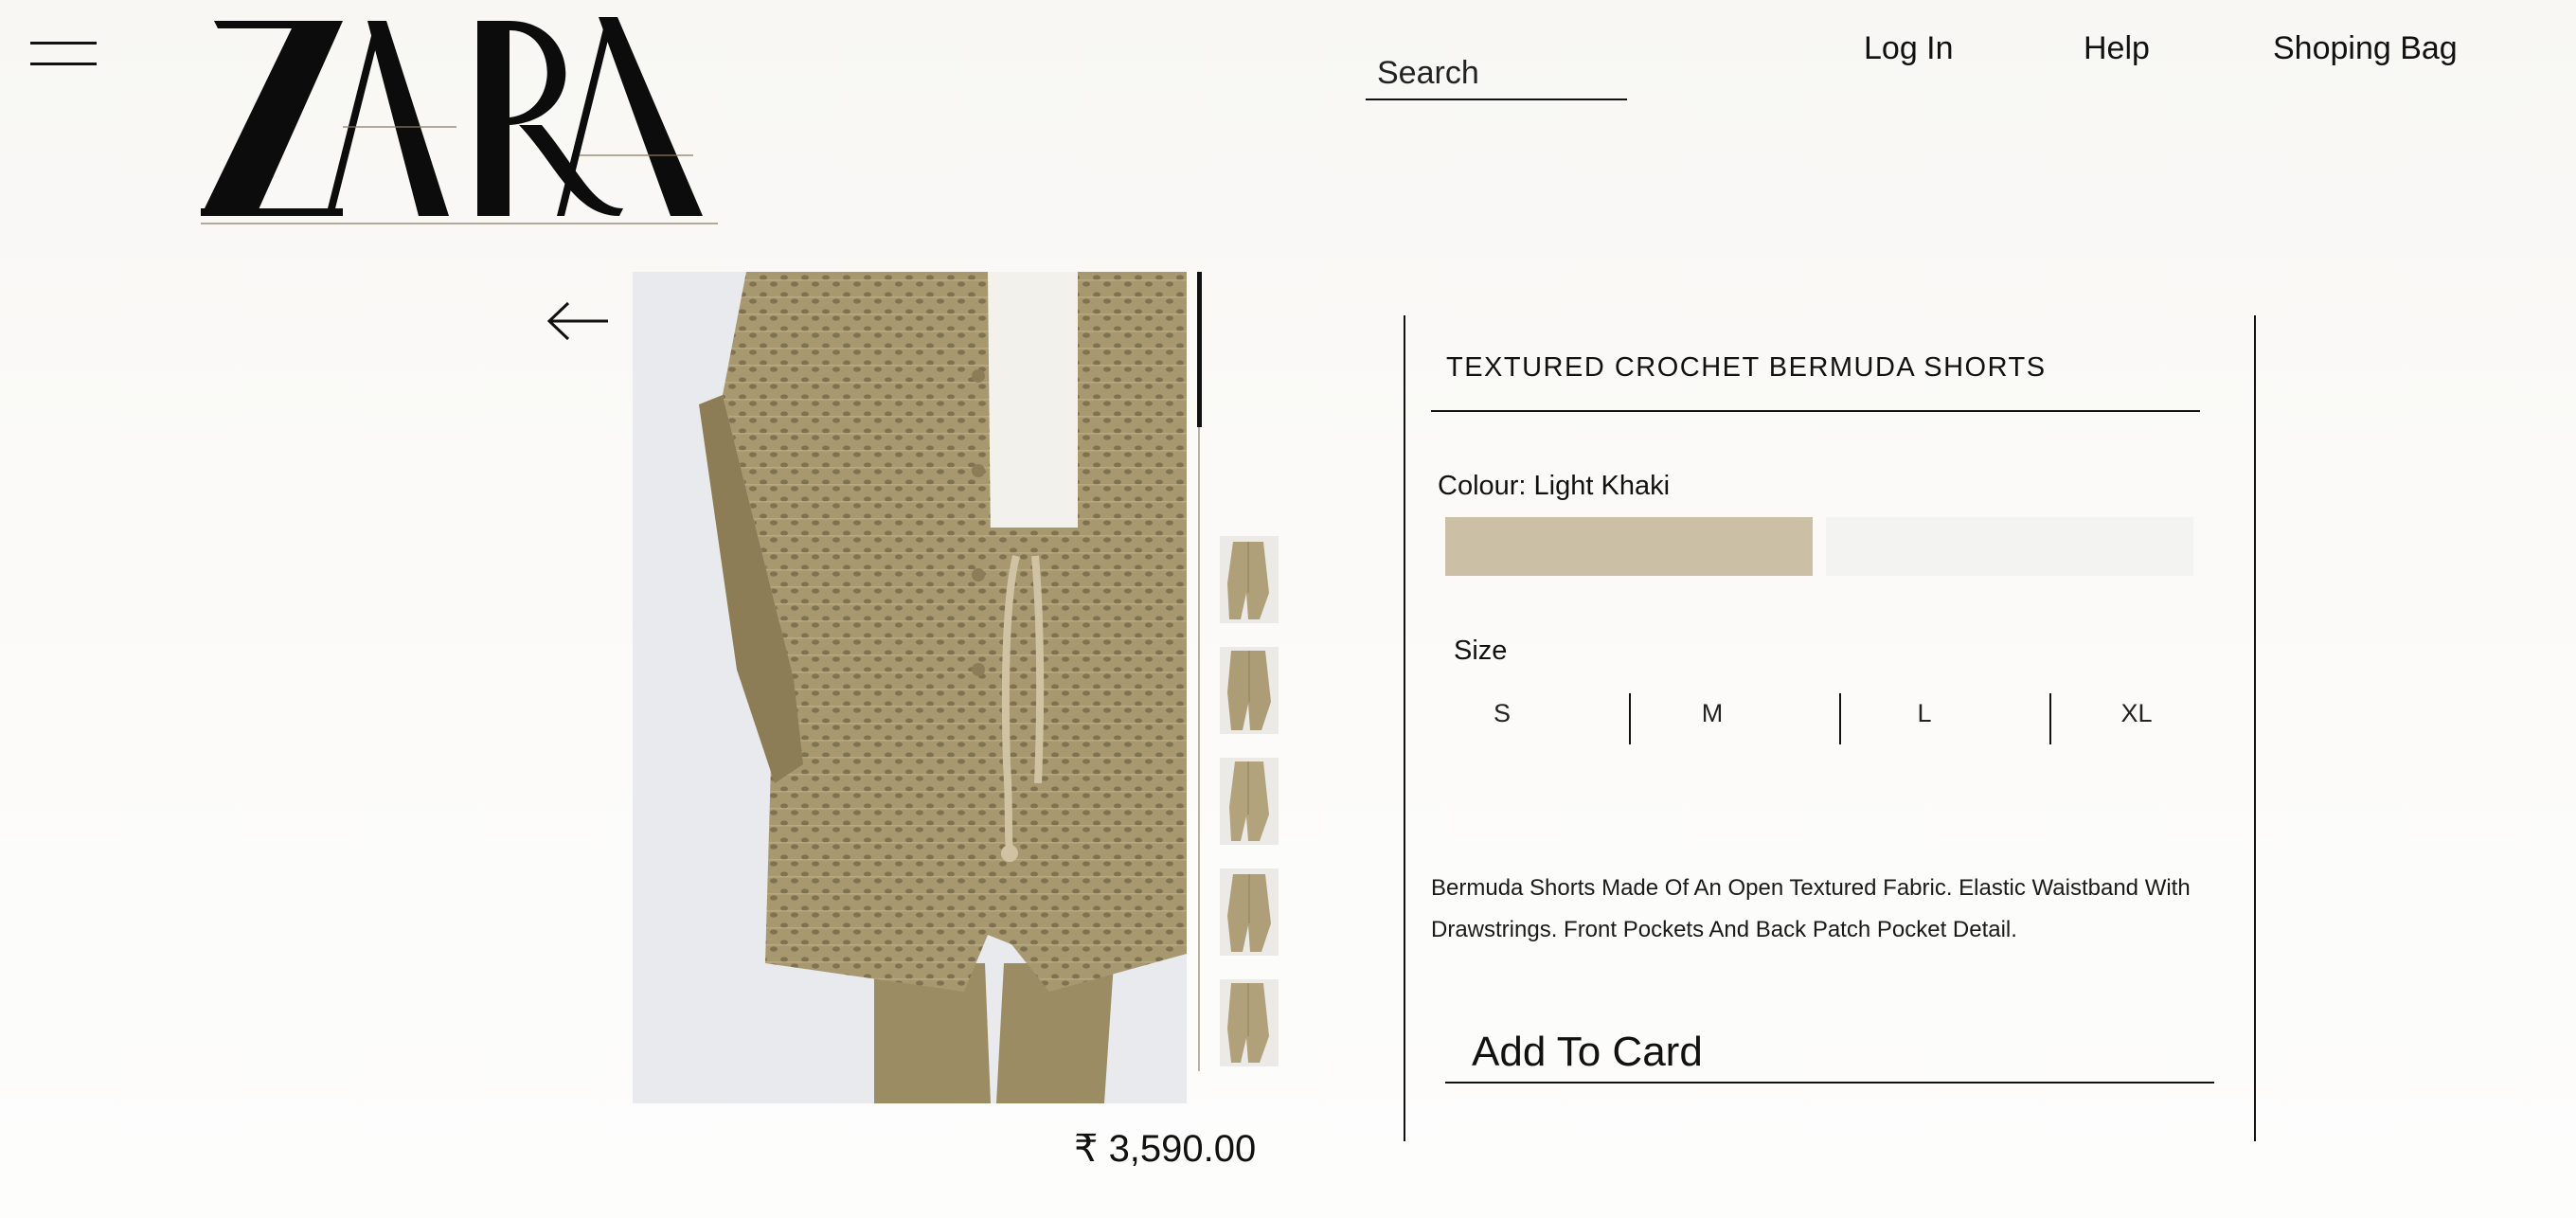  Describe the element at coordinates (1481, 651) in the screenshot. I see `size-label: Size` at that location.